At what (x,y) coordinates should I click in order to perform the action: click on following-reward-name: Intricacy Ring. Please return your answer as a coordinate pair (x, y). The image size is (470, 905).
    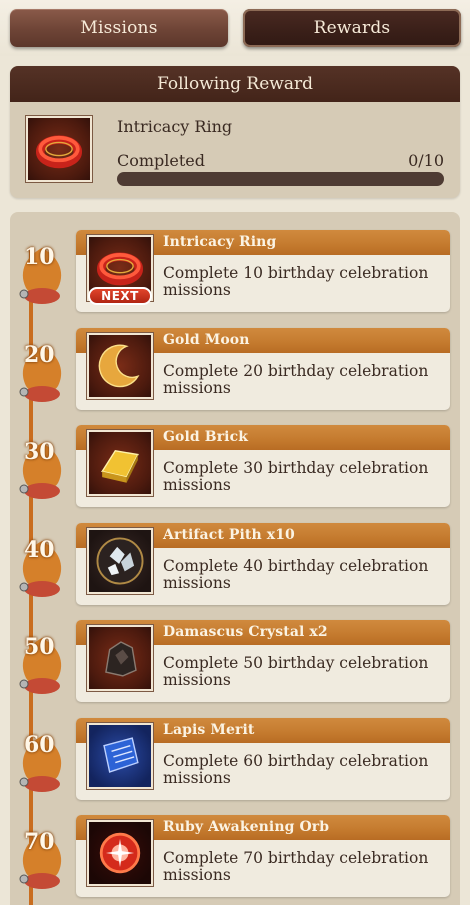
    Looking at the image, I should click on (175, 126).